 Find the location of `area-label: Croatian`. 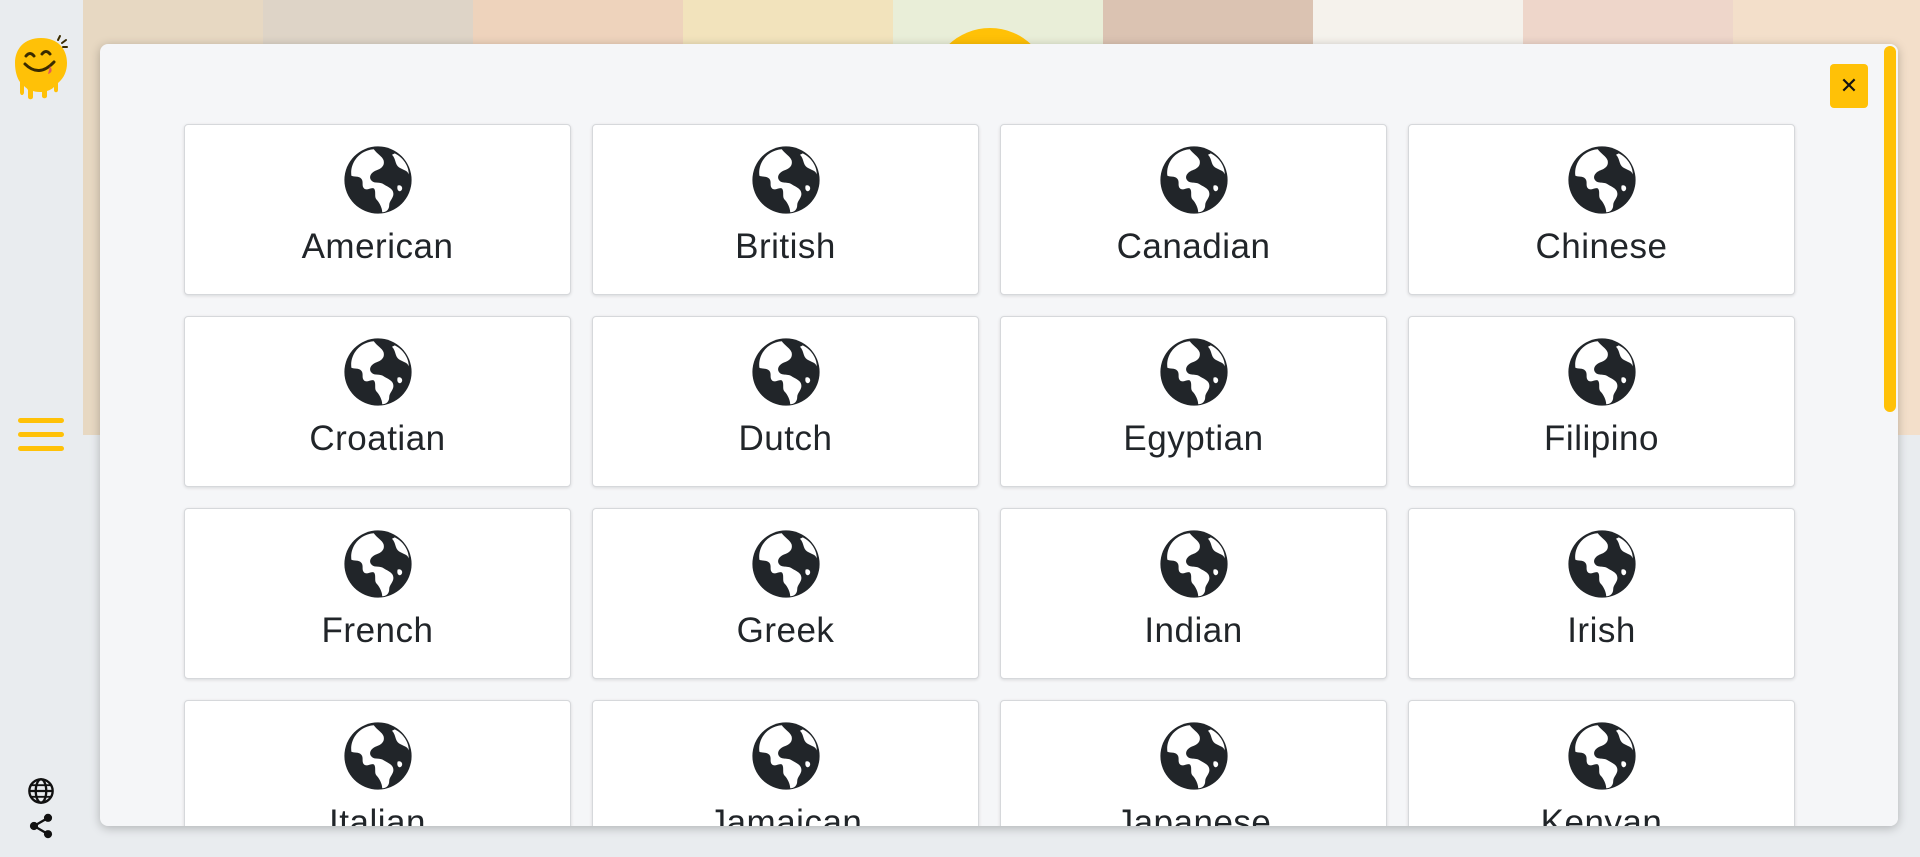

area-label: Croatian is located at coordinates (377, 438).